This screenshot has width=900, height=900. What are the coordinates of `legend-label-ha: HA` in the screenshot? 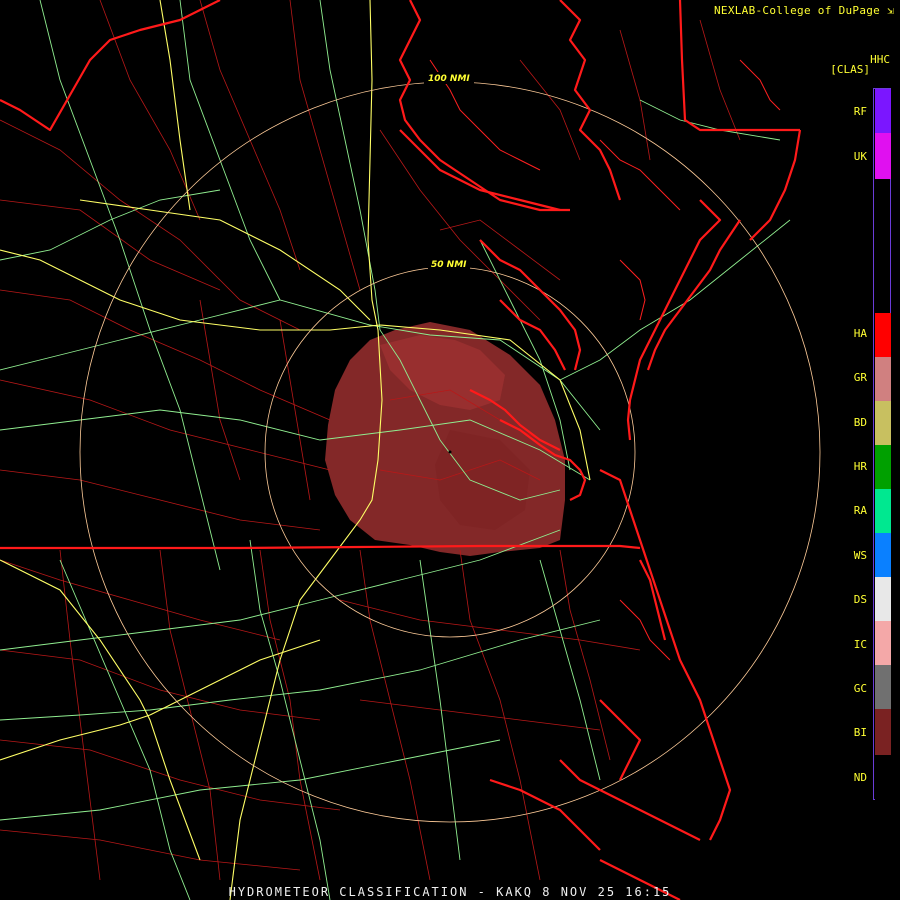 It's located at (860, 333).